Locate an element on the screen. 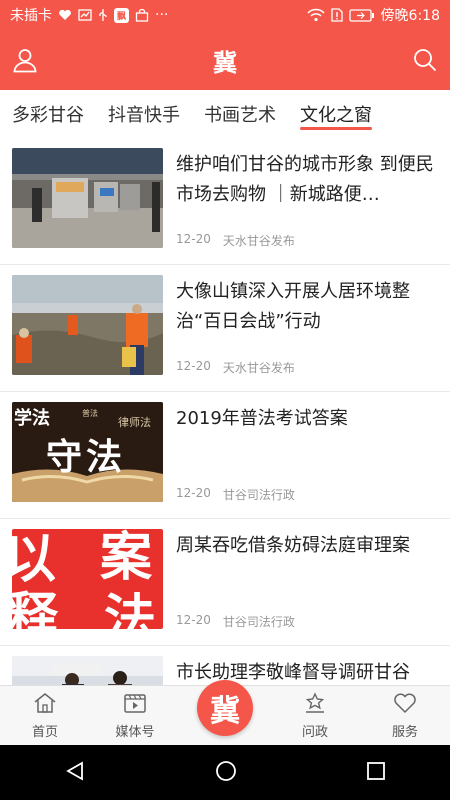 Image resolution: width=450 pixels, height=800 pixels. nav-center-button: 冀 is located at coordinates (225, 708).